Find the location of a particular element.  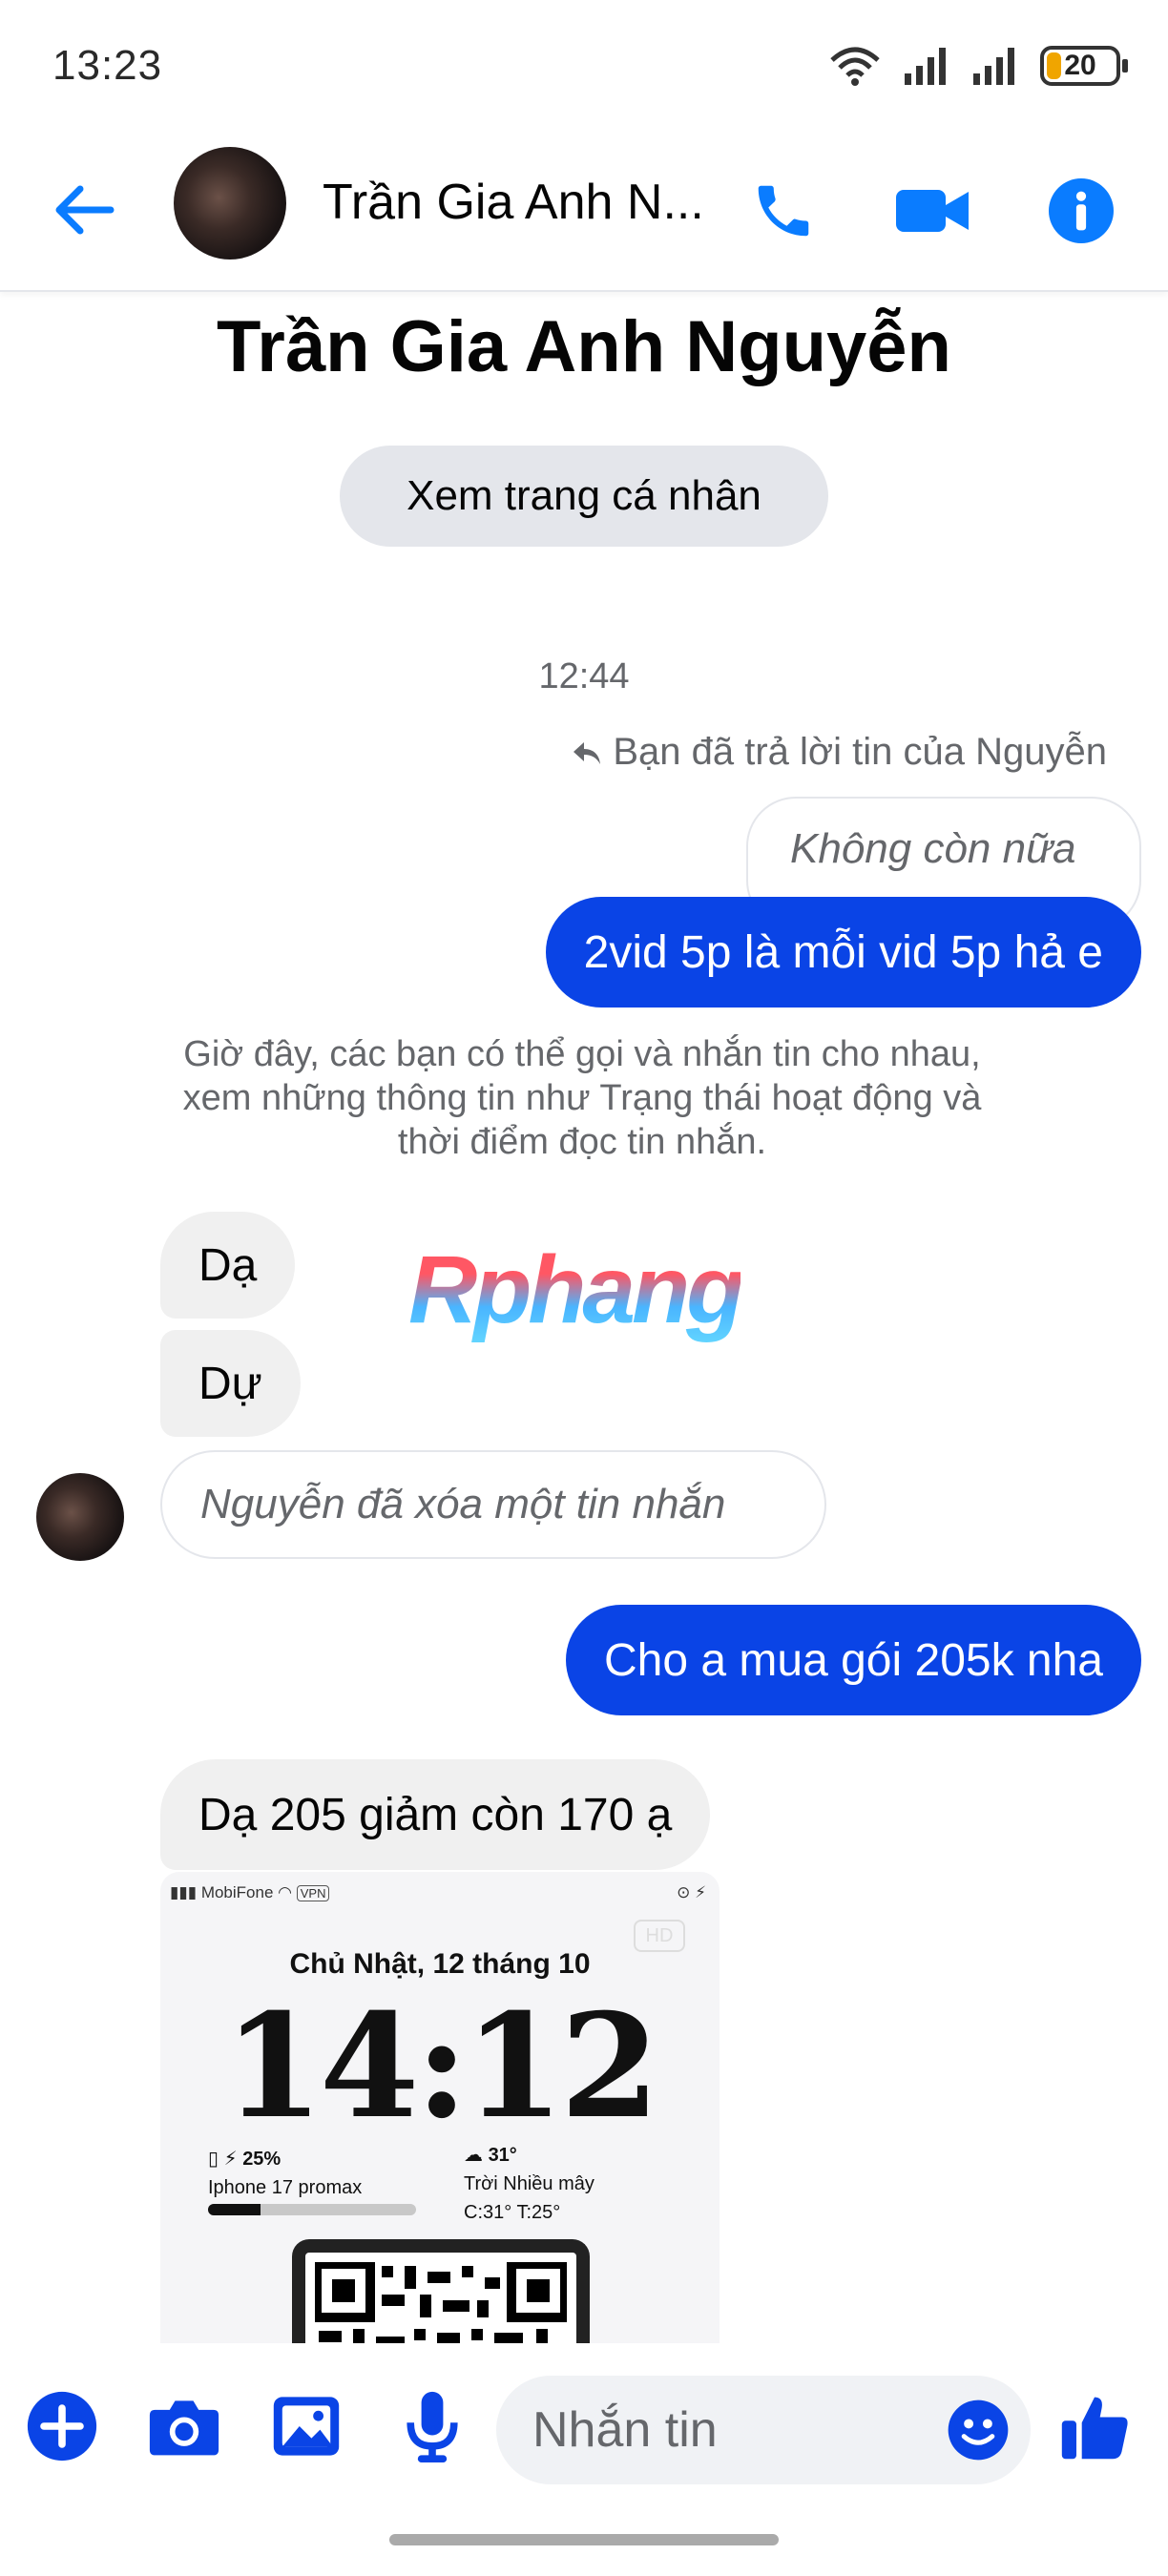

weather-widget: ☁ 31° Trời Nhiều mây C:31° T:25° is located at coordinates (529, 2184).